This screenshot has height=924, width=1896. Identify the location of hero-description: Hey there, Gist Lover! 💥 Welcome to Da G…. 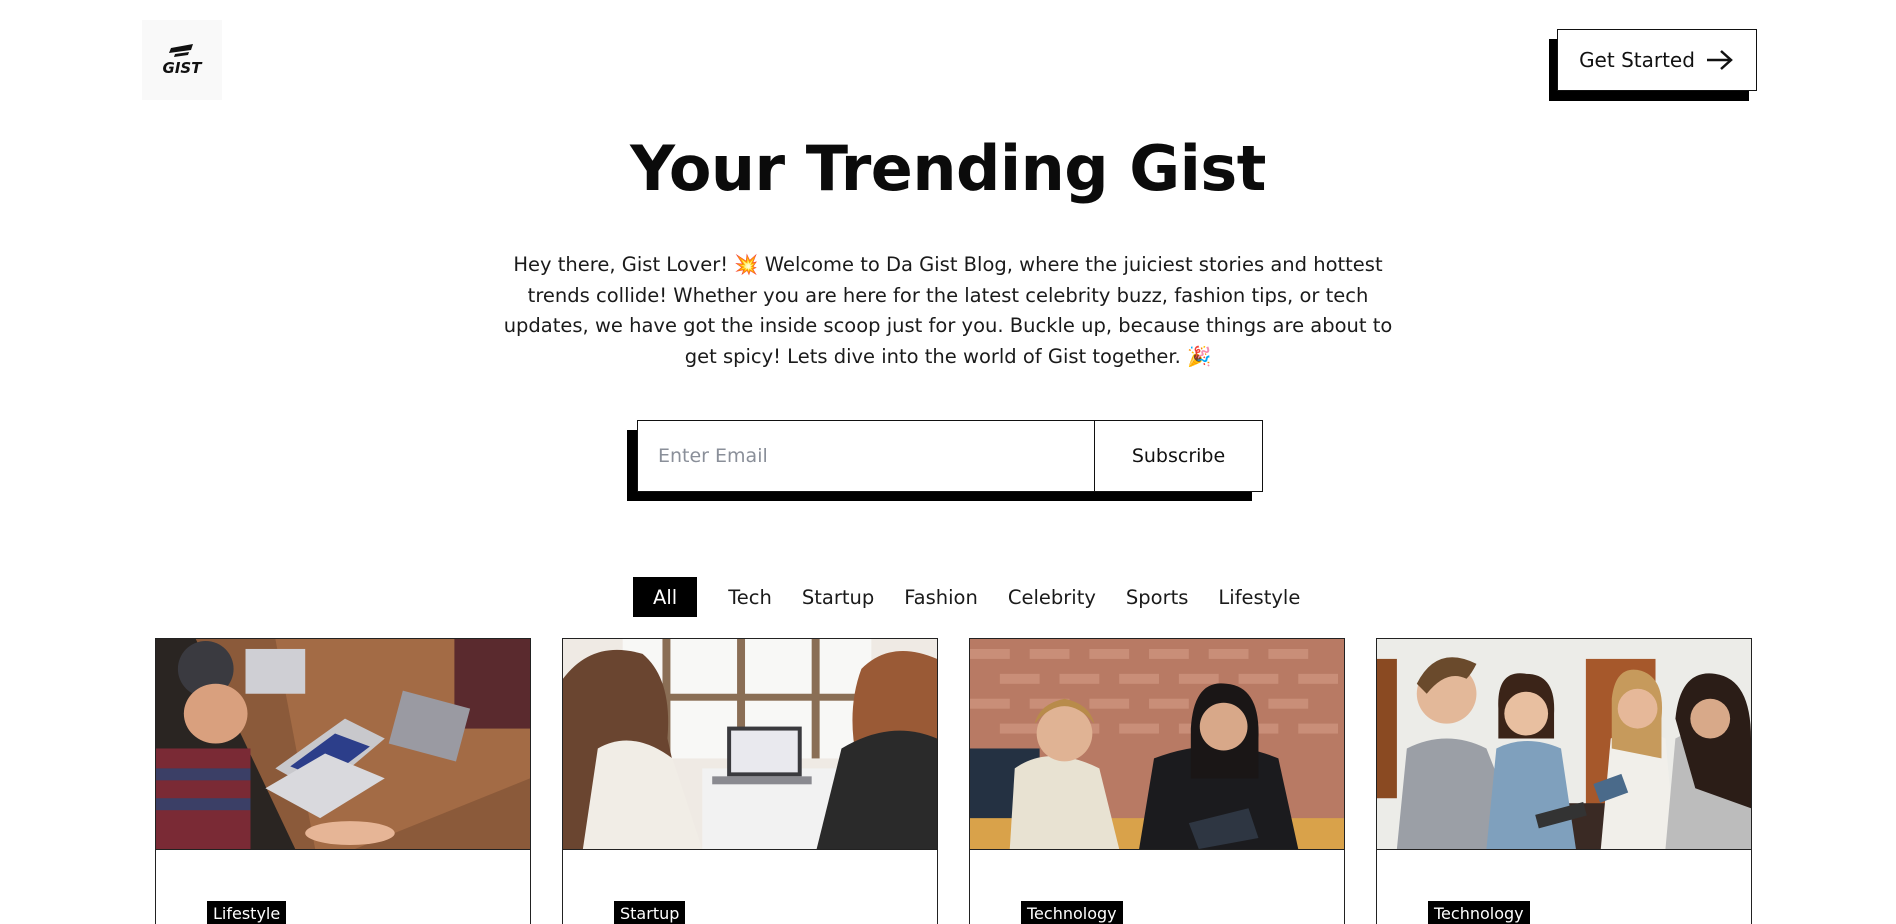
(948, 310).